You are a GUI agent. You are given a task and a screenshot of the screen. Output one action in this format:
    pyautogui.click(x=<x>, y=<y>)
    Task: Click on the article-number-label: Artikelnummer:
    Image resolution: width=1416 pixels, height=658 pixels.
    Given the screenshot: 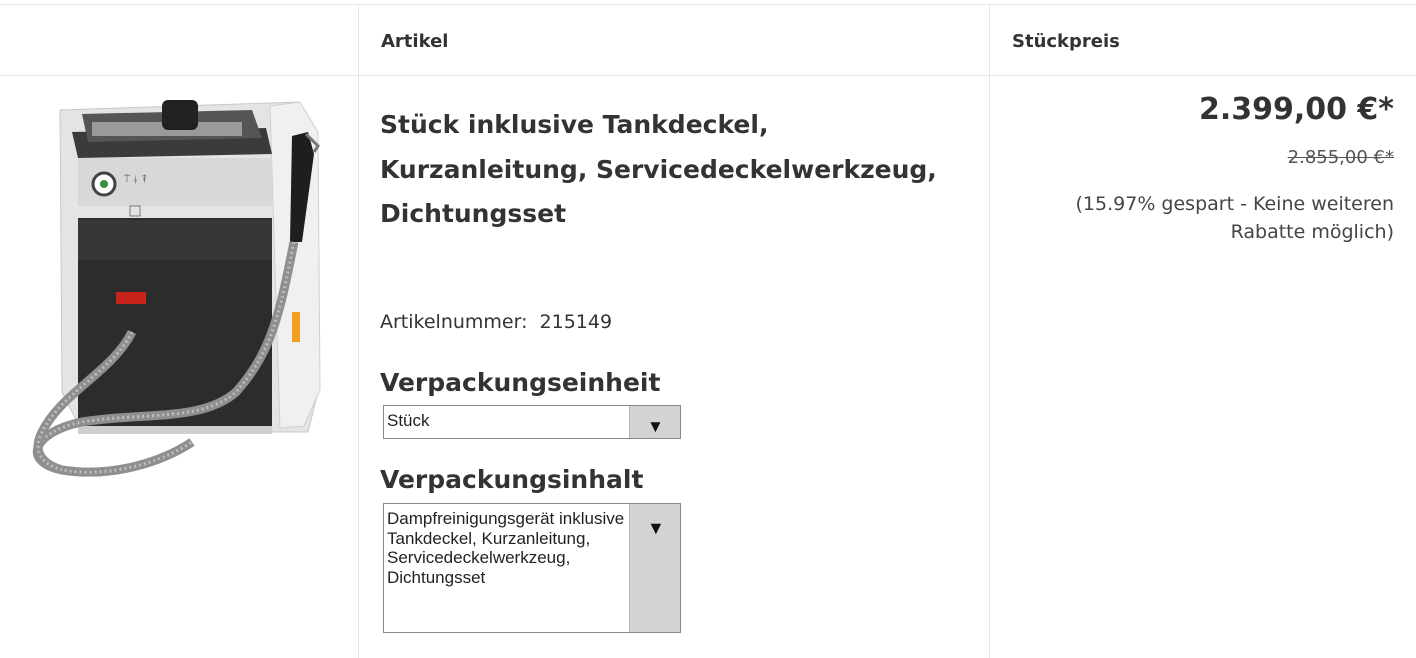 What is the action you would take?
    pyautogui.click(x=454, y=322)
    